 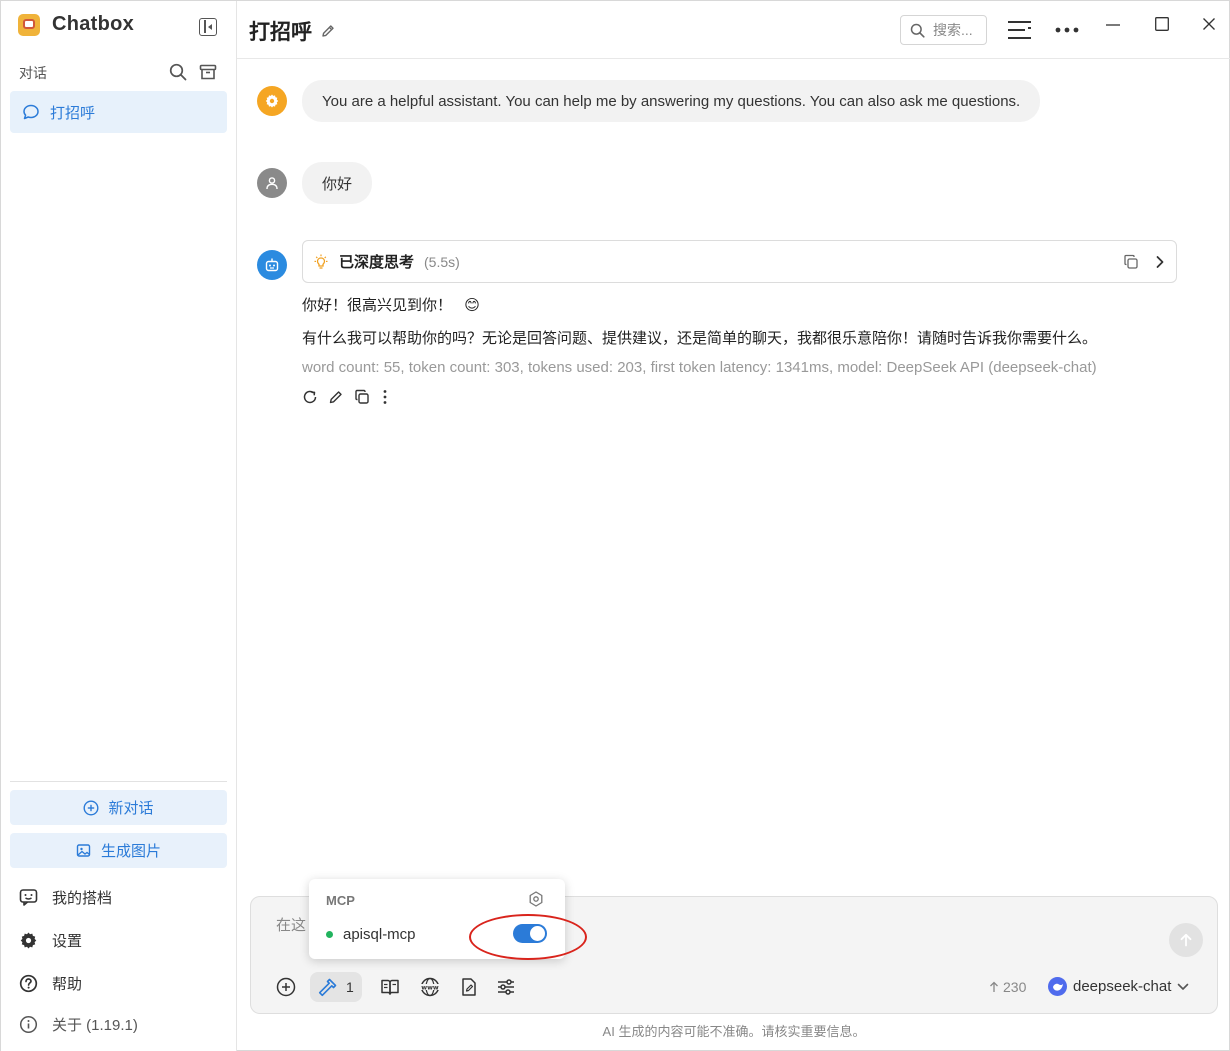 What do you see at coordinates (336, 397) in the screenshot?
I see `edit-message-icon` at bounding box center [336, 397].